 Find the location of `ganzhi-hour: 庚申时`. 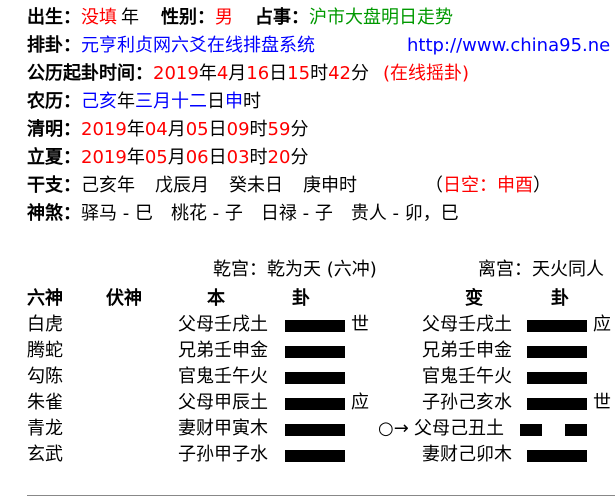

ganzhi-hour: 庚申时 is located at coordinates (330, 185).